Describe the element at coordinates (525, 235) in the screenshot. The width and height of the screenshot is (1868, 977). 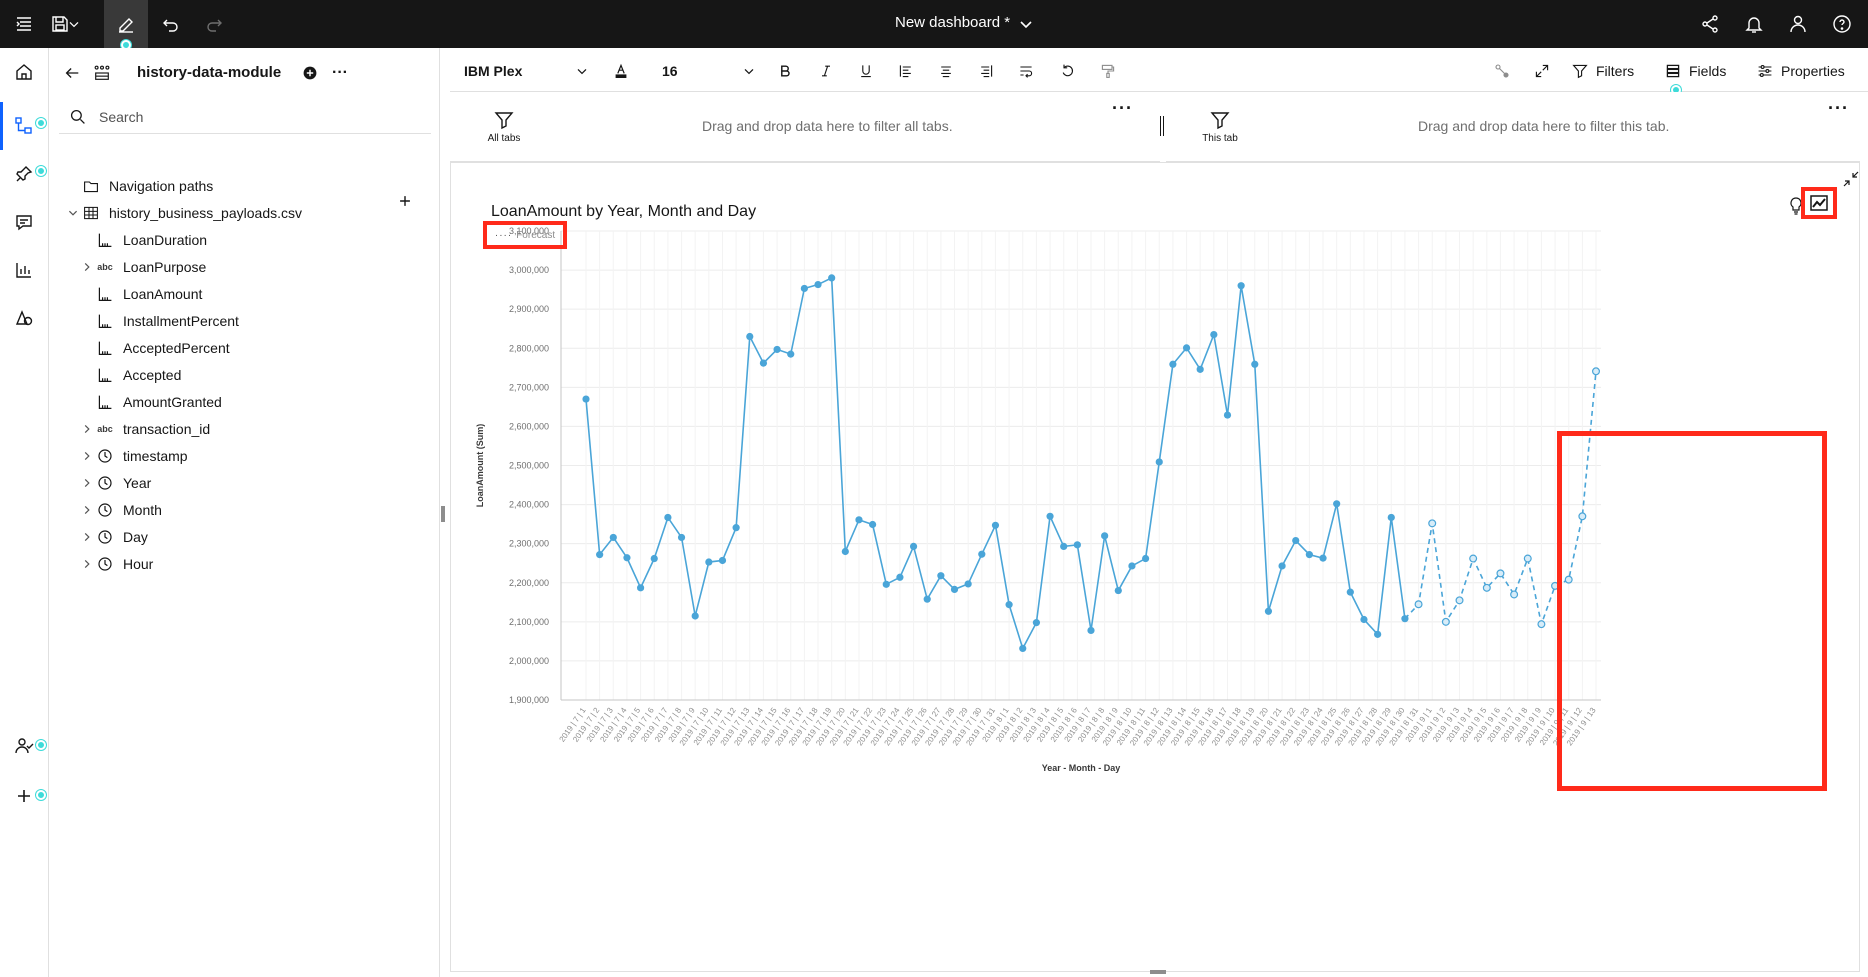
I see `forecast-legend: ···· Forecast` at that location.